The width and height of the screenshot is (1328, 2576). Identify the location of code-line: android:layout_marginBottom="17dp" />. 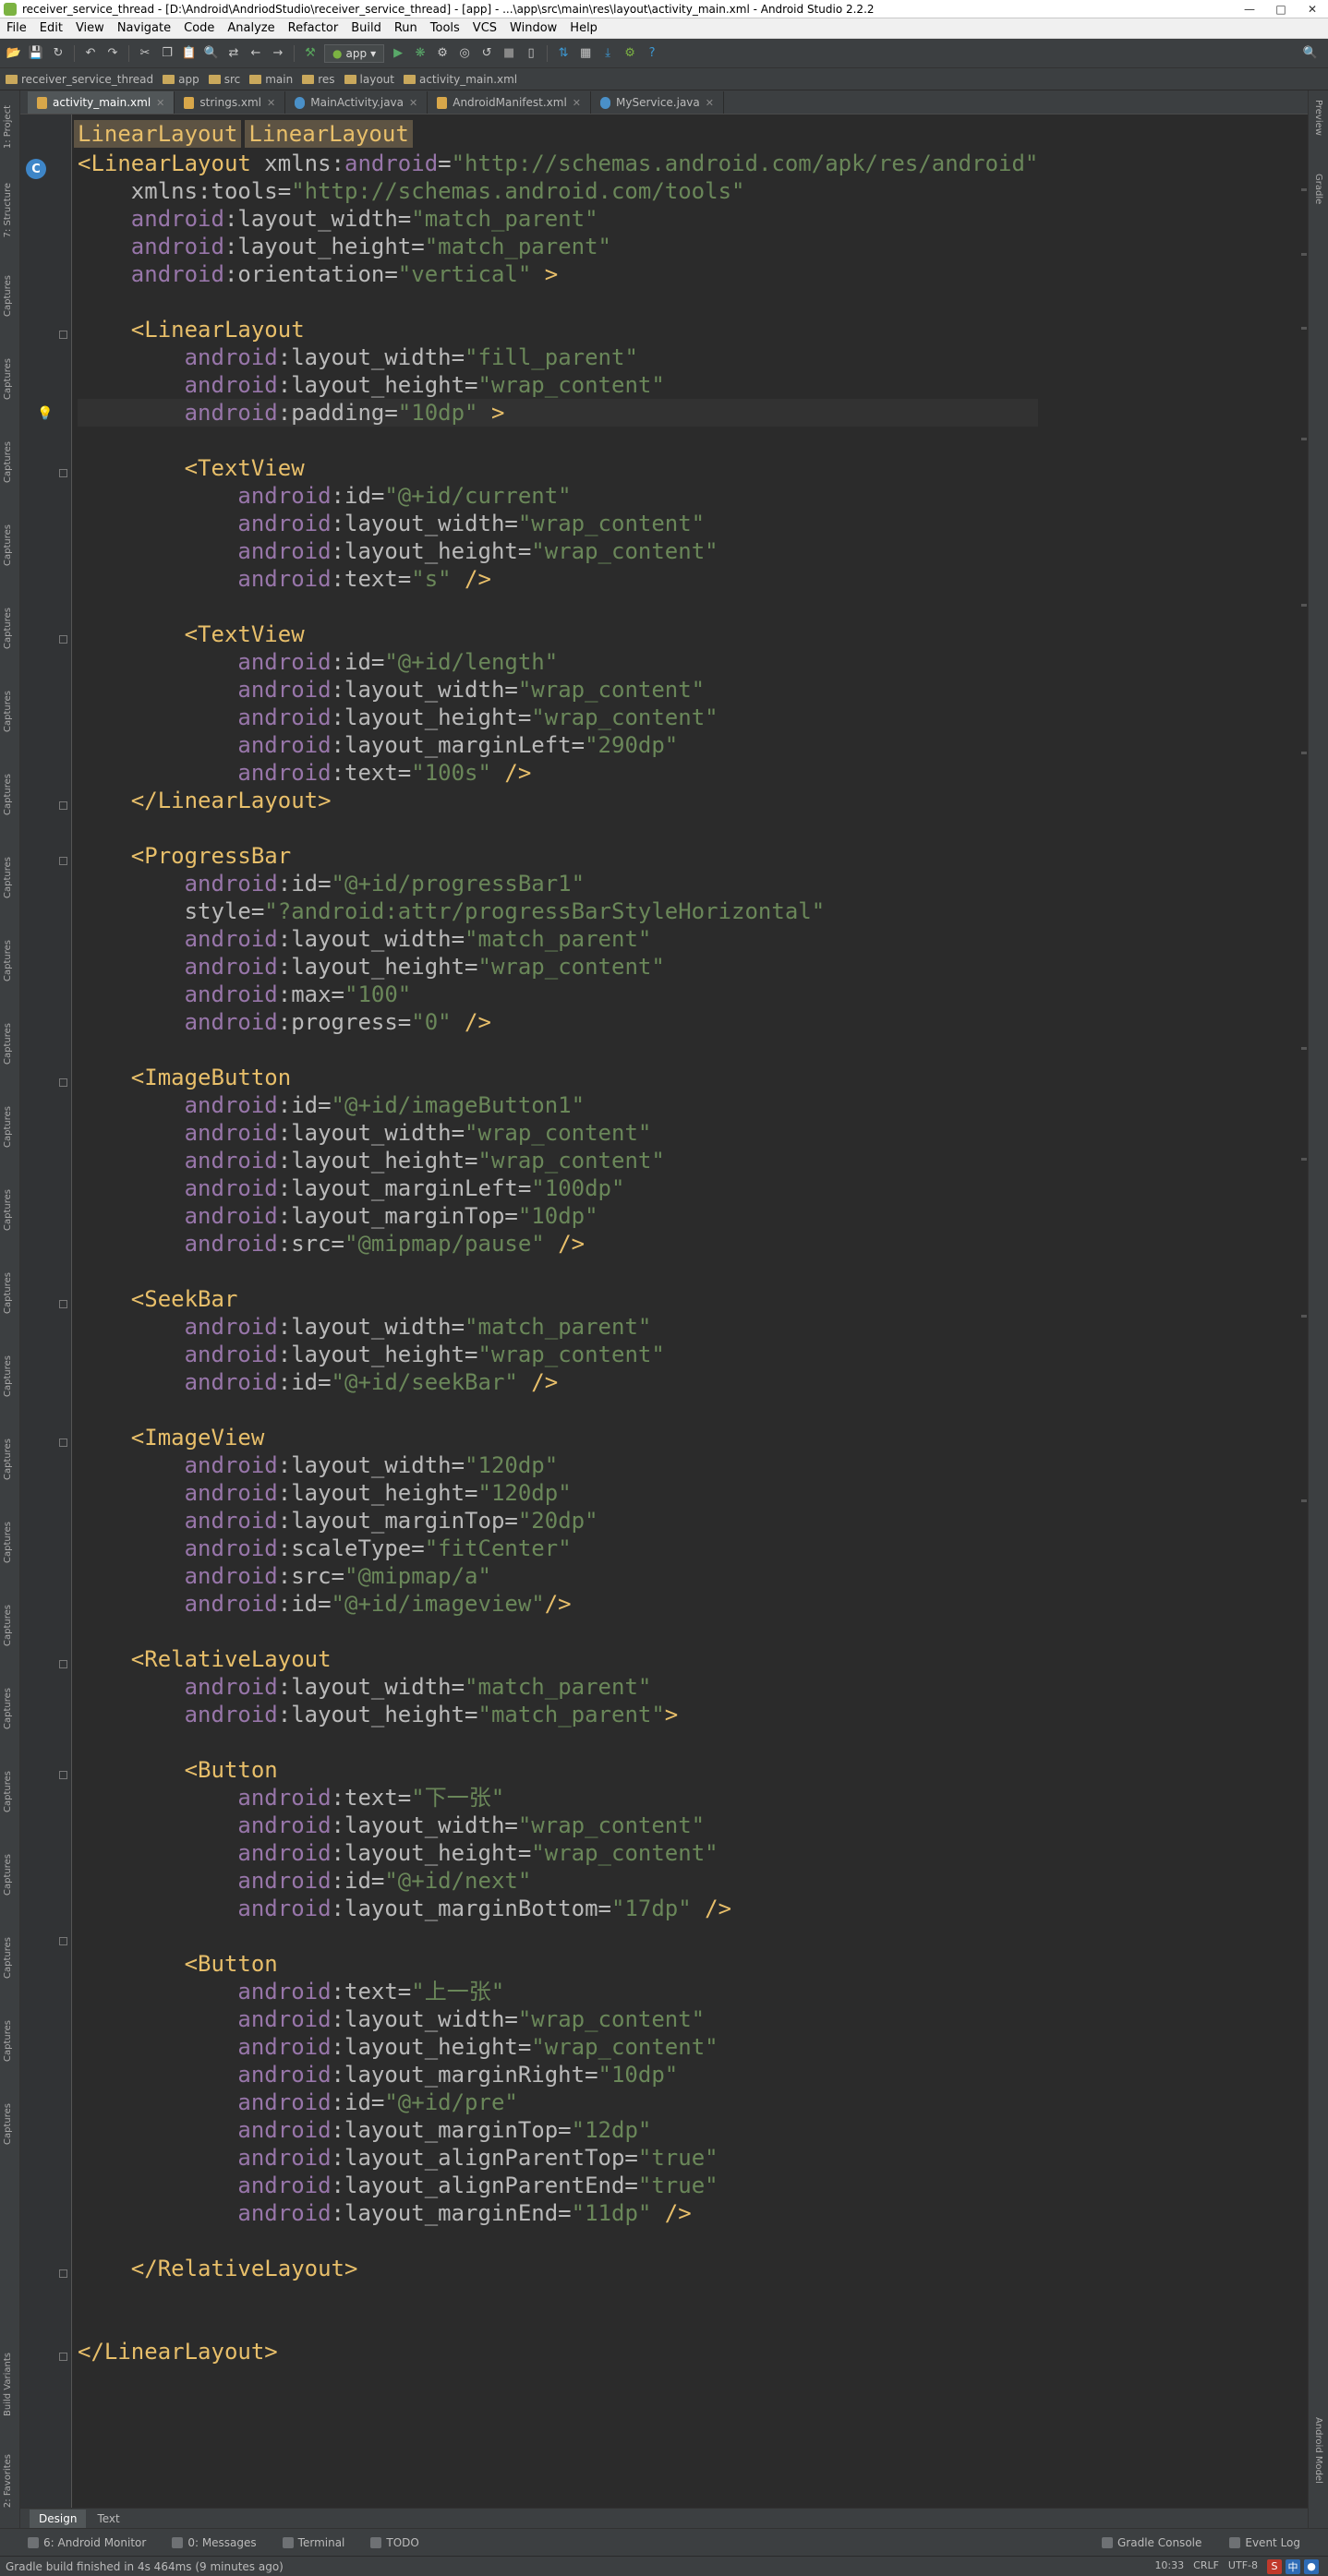
(558, 1908).